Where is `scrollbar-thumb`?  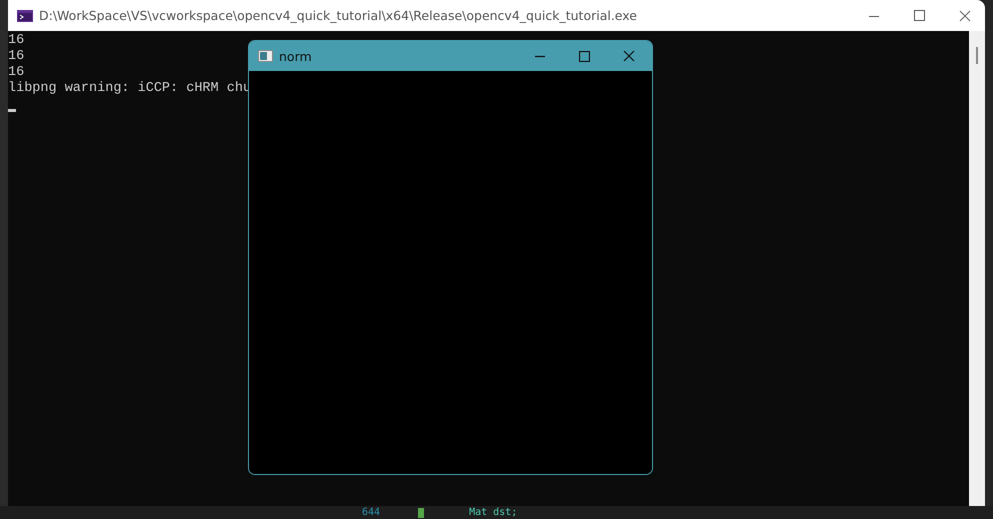
scrollbar-thumb is located at coordinates (977, 55).